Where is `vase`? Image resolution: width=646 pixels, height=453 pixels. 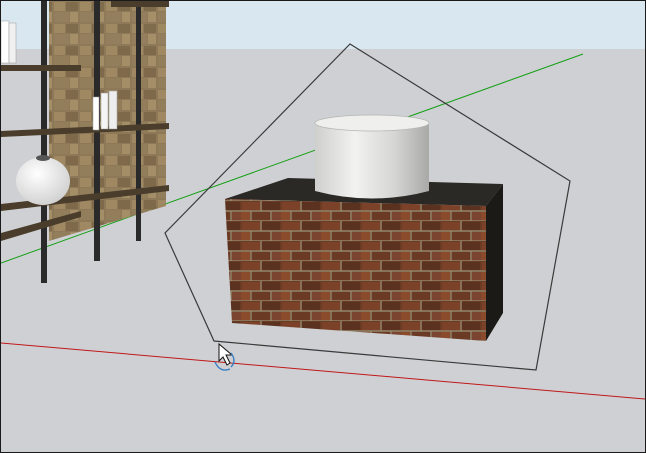
vase is located at coordinates (43, 181).